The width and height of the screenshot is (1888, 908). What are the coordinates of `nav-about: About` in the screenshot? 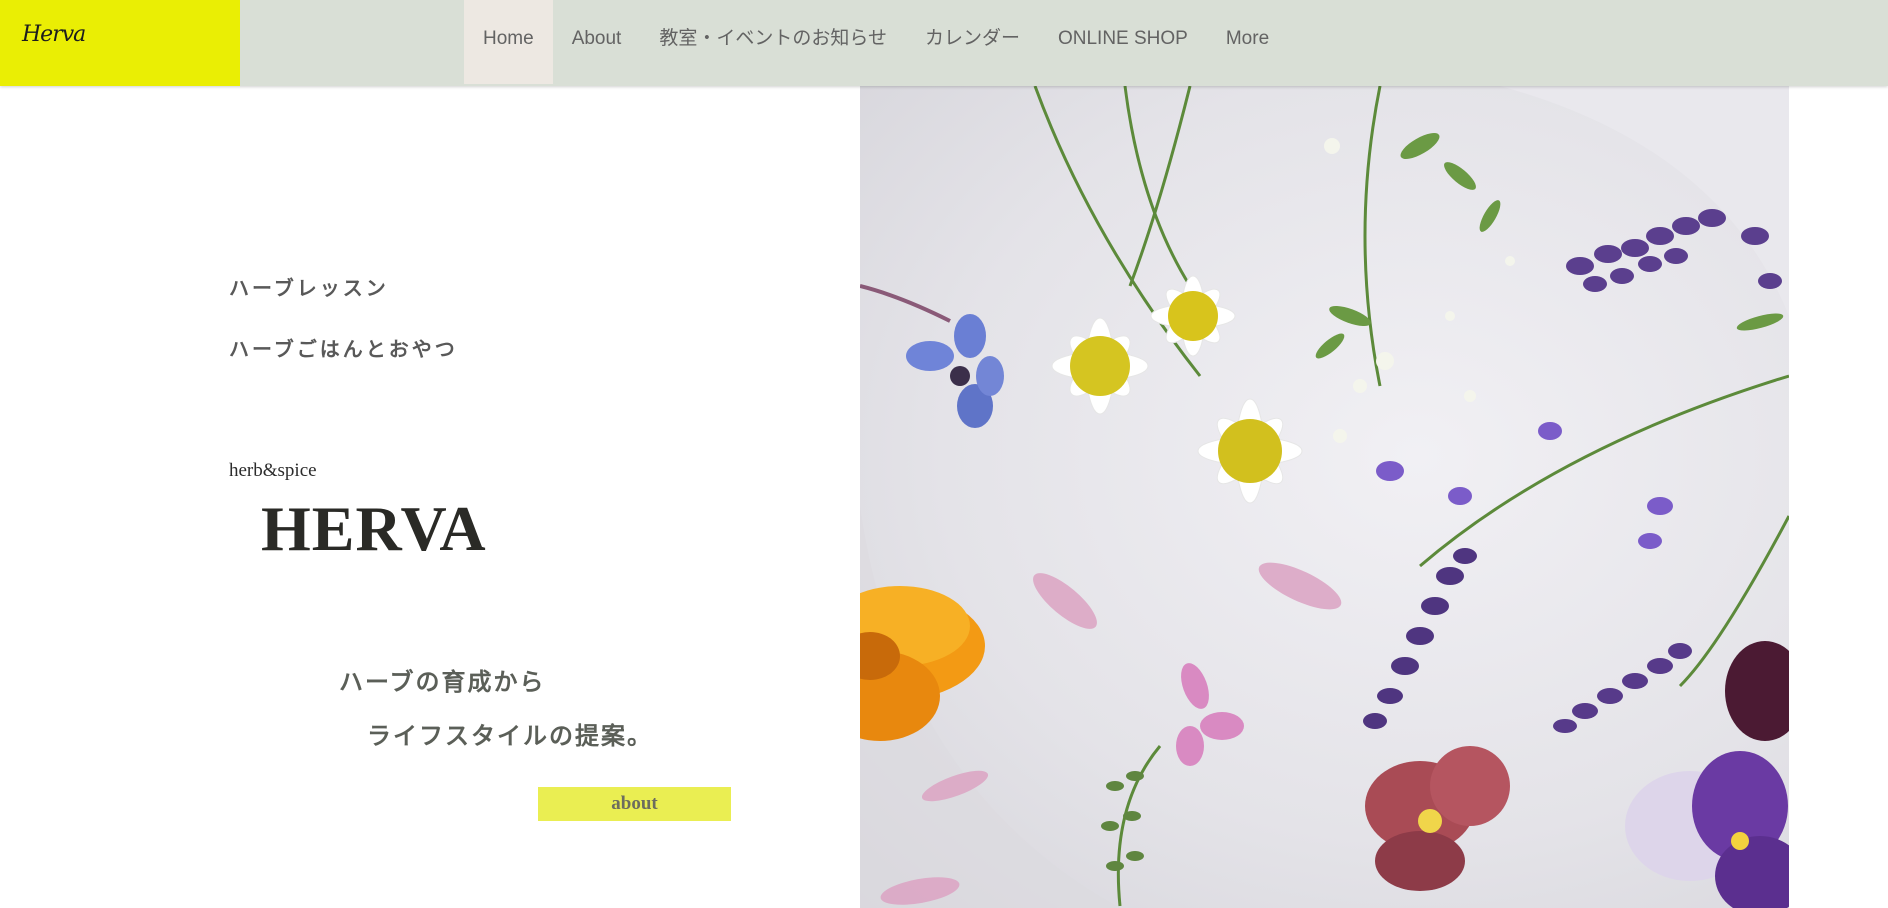 It's located at (597, 42).